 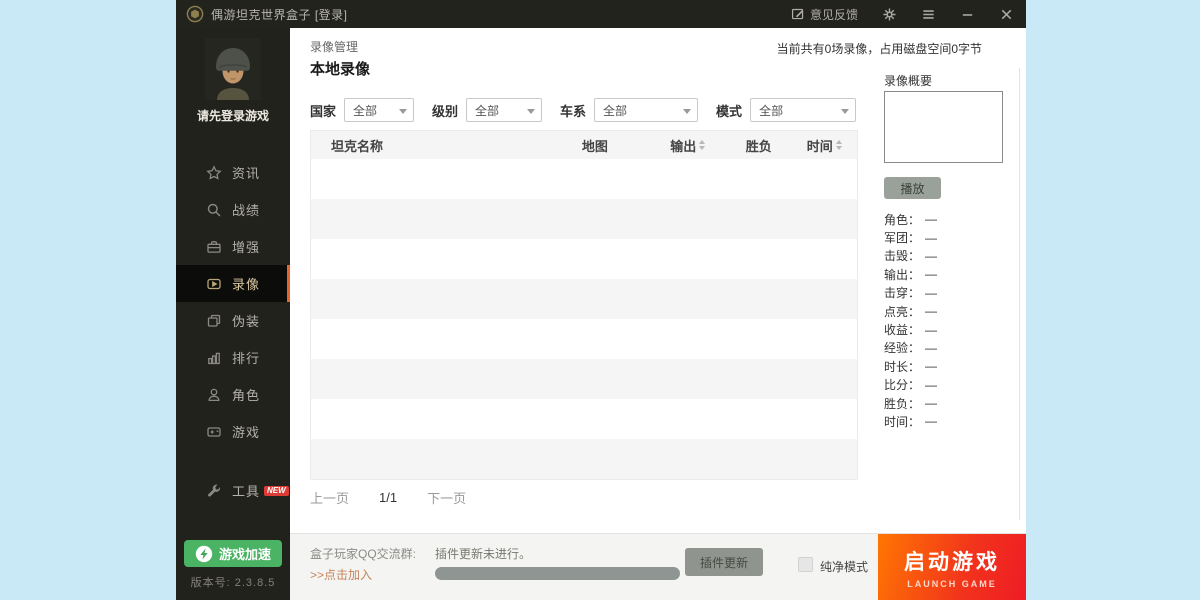 I want to click on edit-icon, so click(x=798, y=14).